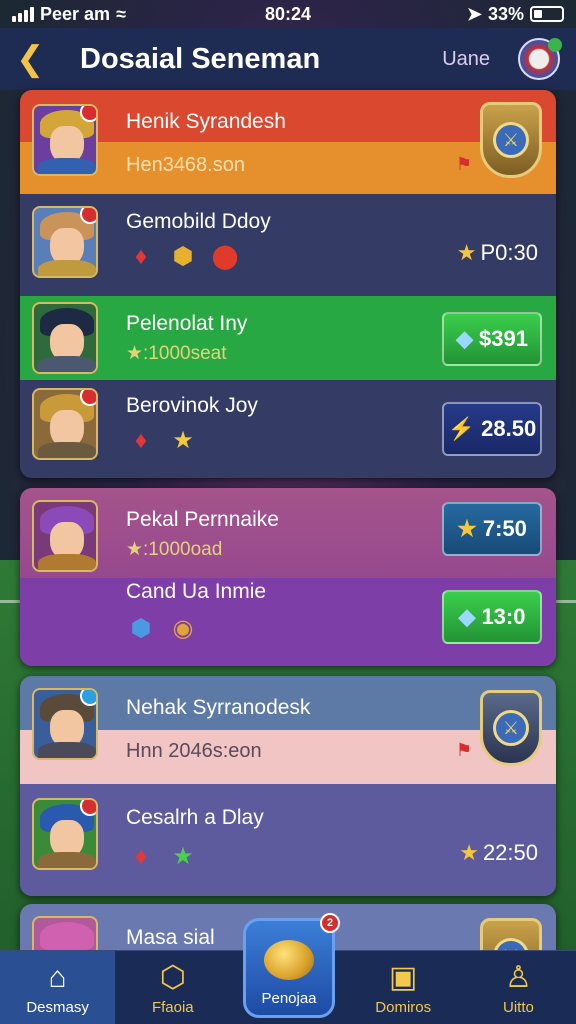 This screenshot has width=576, height=1024. I want to click on price-value: 22:50, so click(510, 852).